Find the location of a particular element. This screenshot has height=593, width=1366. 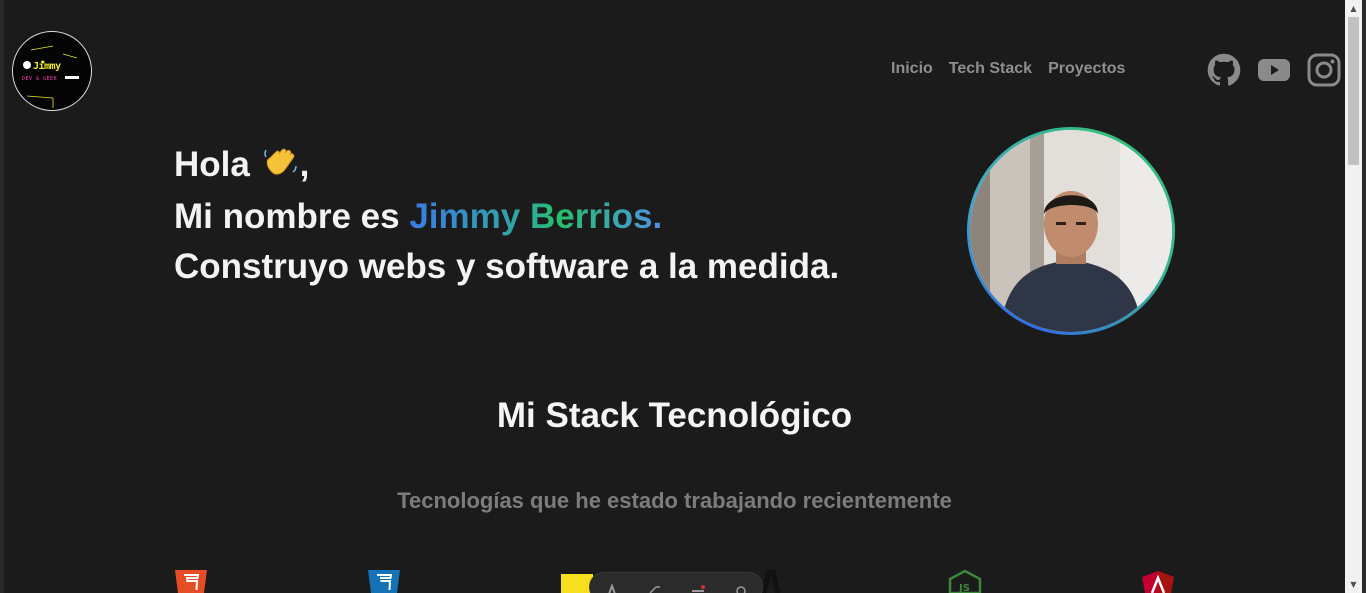

scroll-down-arrow-icon: ▼ is located at coordinates (1353, 584).